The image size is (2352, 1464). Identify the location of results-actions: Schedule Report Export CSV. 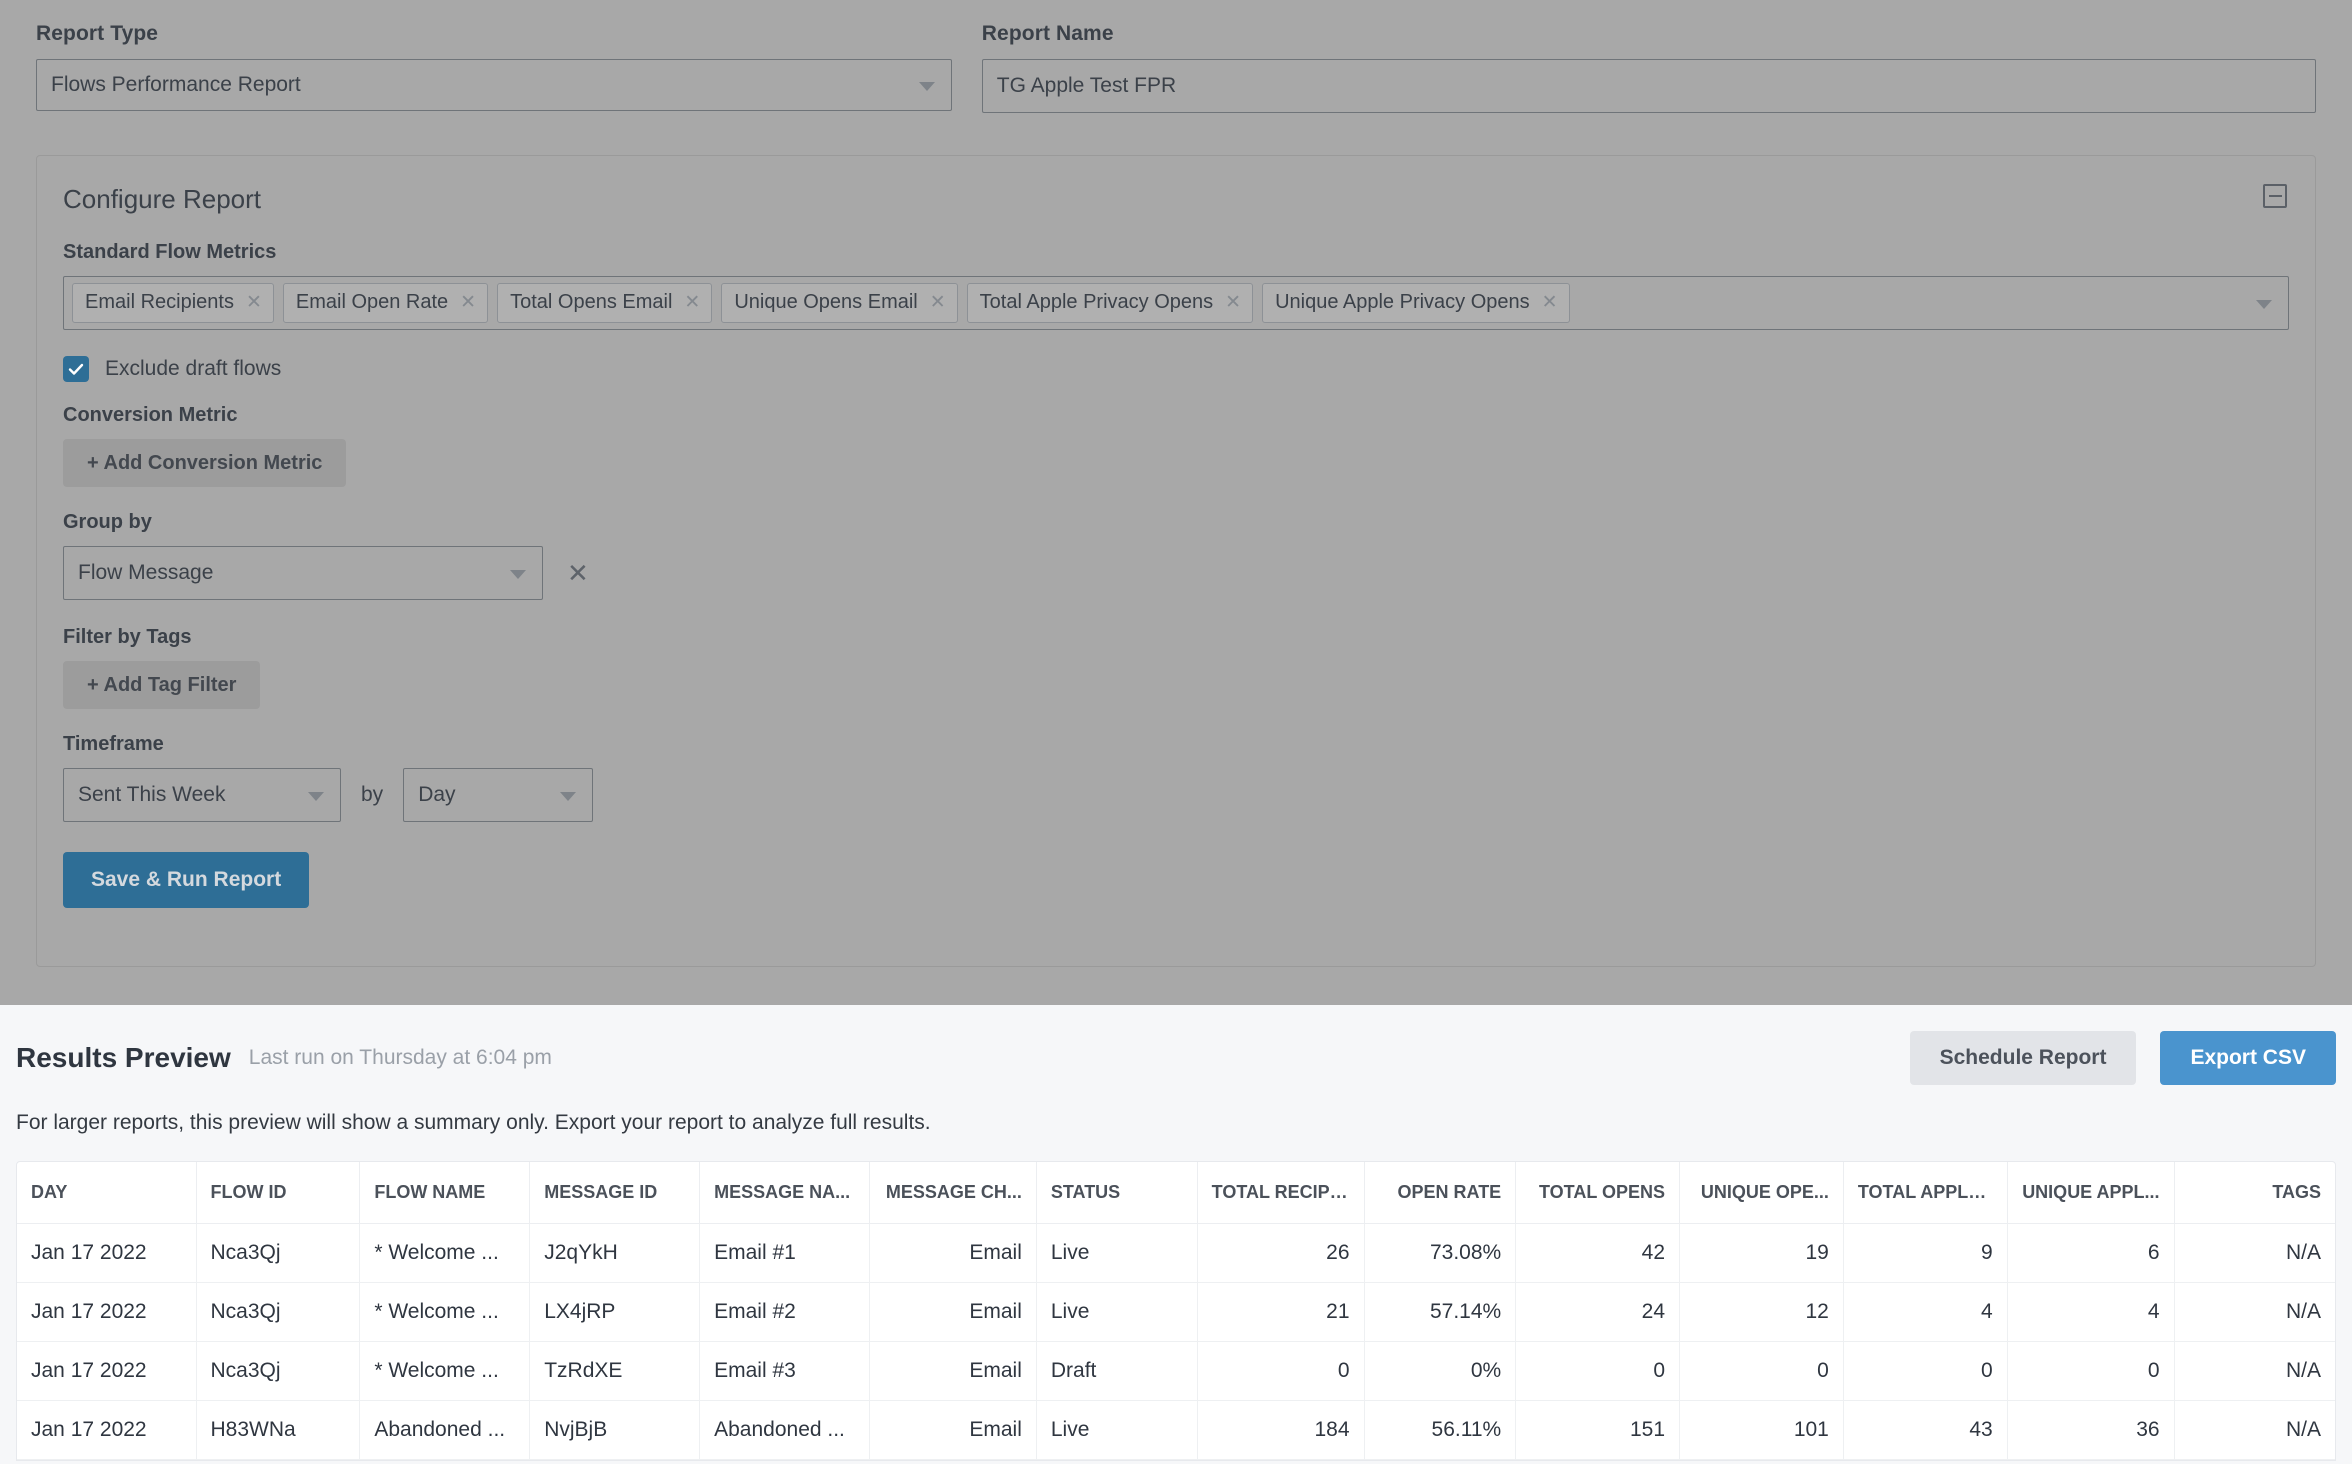
(2122, 1058).